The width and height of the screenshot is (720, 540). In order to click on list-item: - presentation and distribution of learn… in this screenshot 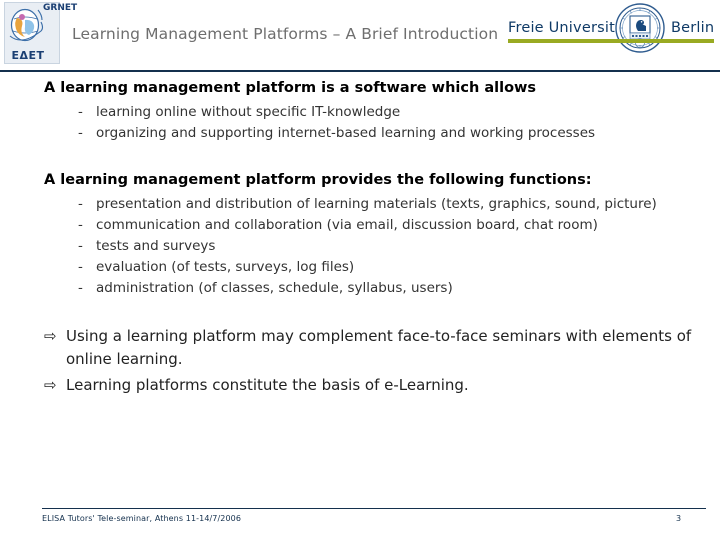, I will do `click(360, 204)`.